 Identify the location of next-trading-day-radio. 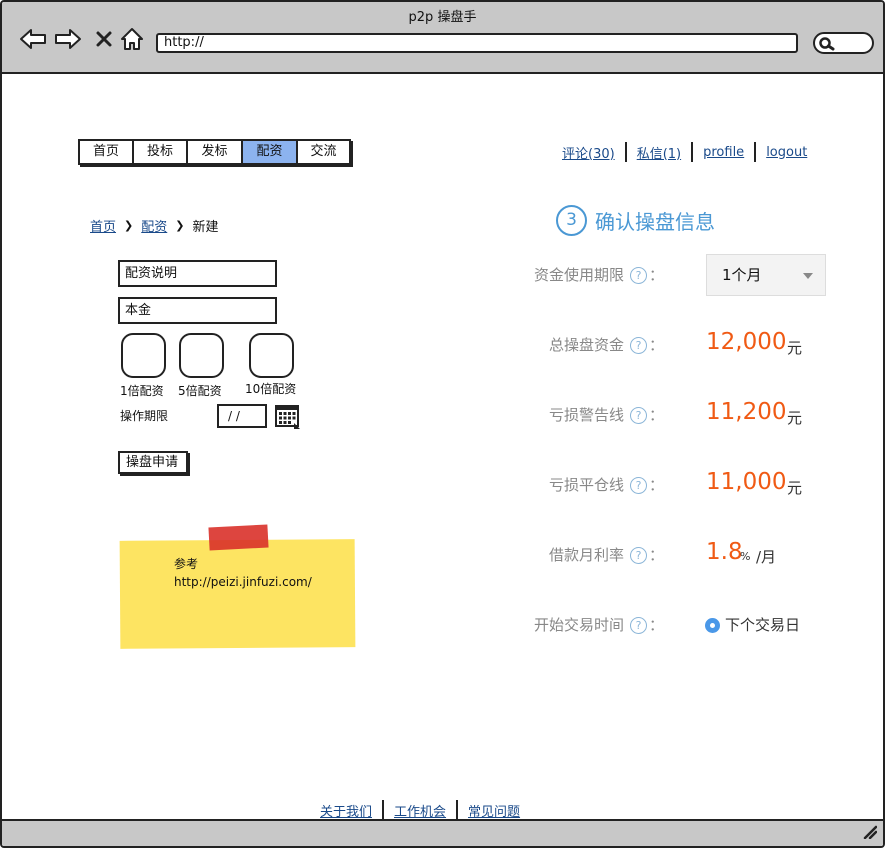
(712, 625).